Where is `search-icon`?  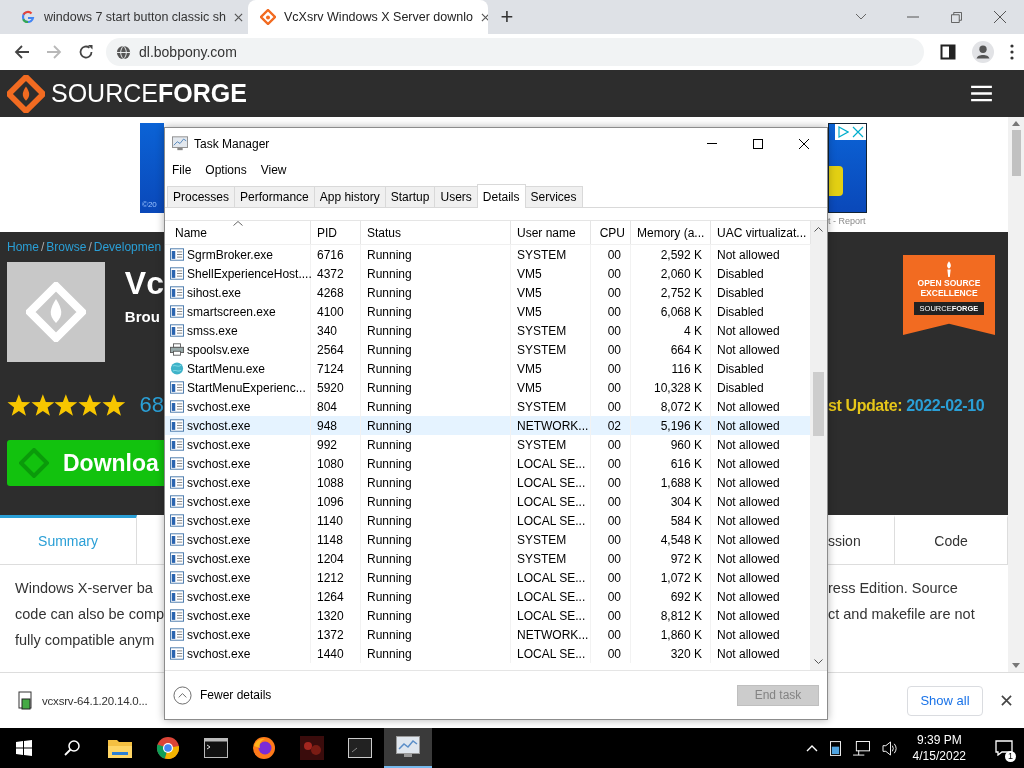 search-icon is located at coordinates (72, 748).